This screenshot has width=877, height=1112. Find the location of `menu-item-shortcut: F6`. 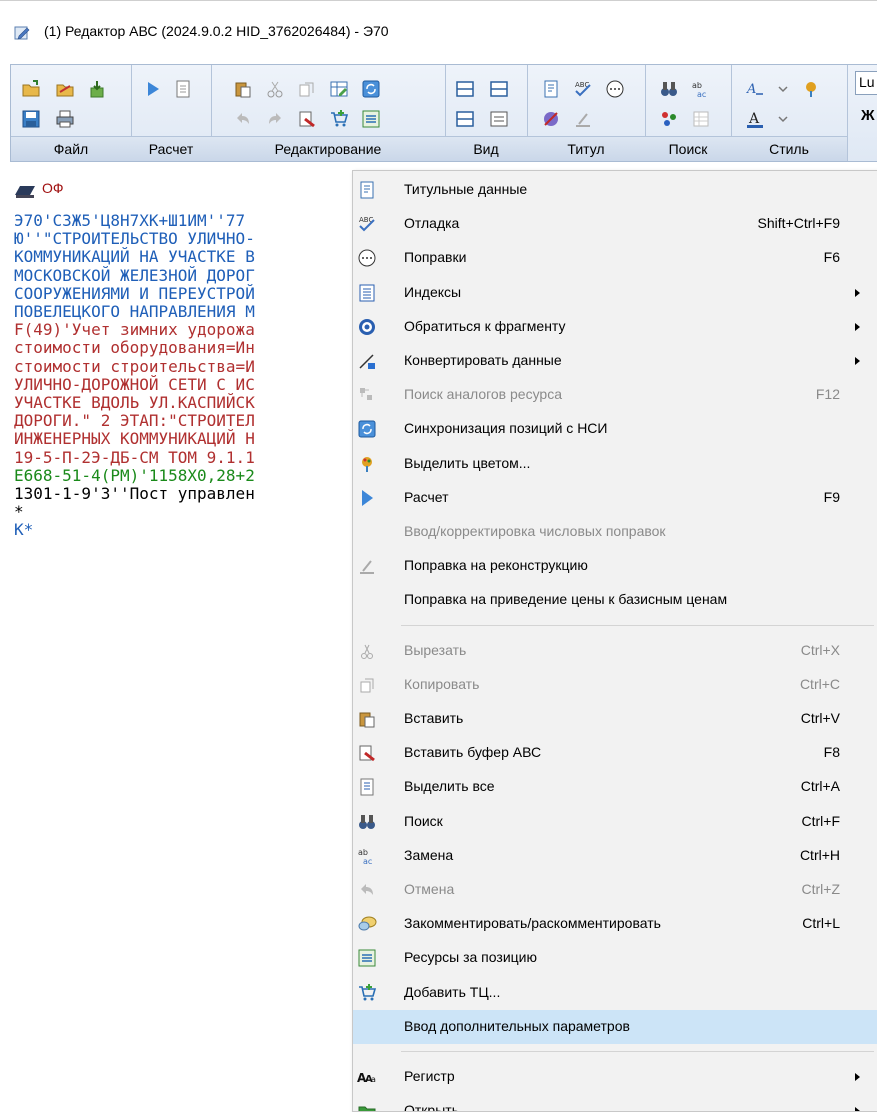

menu-item-shortcut: F6 is located at coordinates (831, 257).